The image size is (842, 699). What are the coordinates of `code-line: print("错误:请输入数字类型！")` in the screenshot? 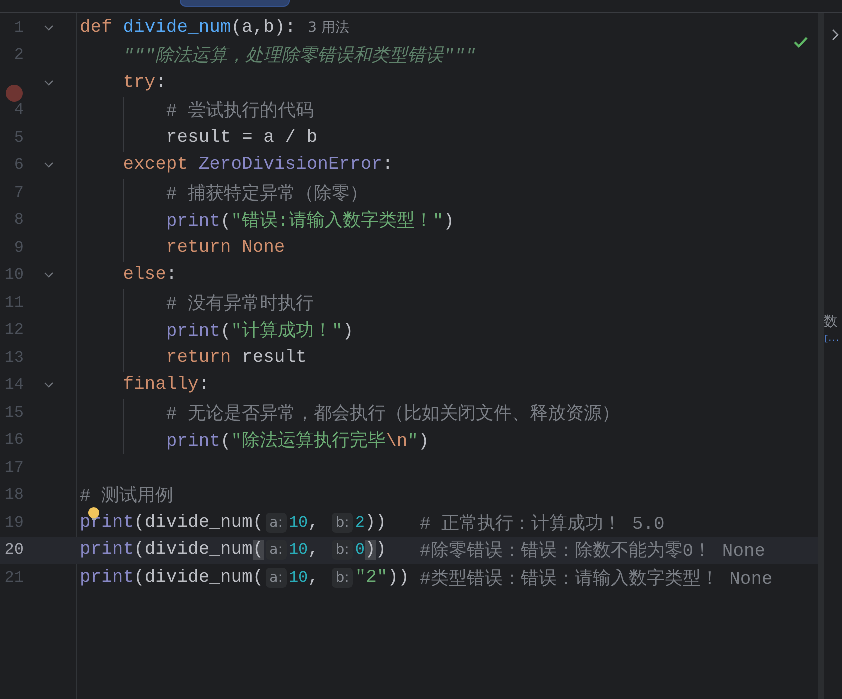 It's located at (309, 221).